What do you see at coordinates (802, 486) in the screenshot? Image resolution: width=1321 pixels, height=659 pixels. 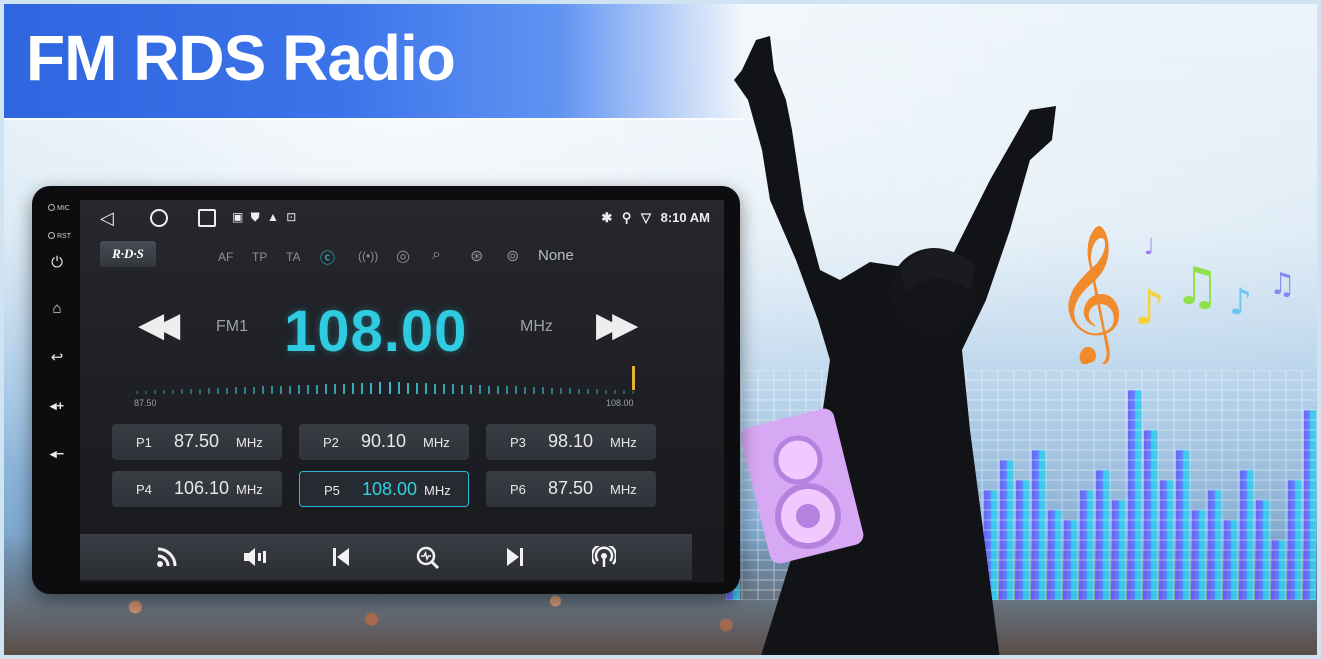 I see `speaker-graphic` at bounding box center [802, 486].